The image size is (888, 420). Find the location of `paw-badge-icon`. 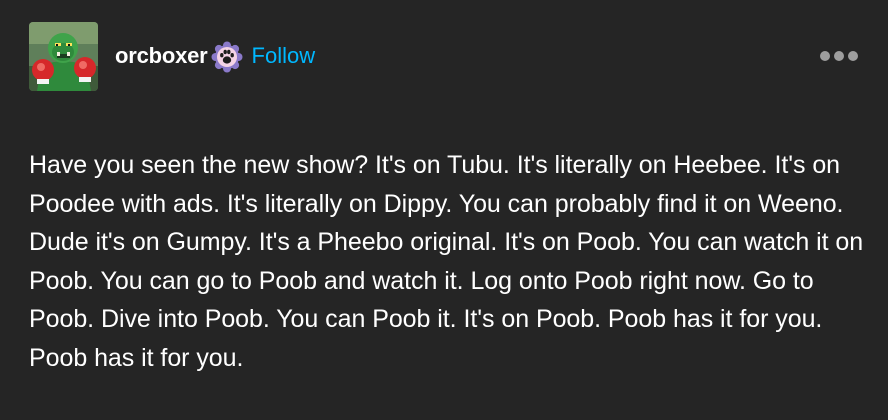

paw-badge-icon is located at coordinates (227, 57).